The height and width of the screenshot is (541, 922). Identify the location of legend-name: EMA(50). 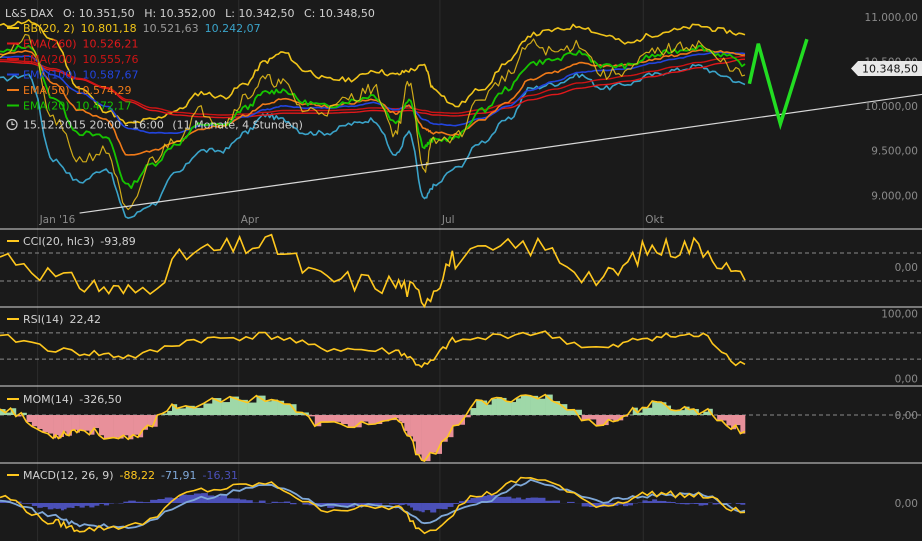
(46, 90).